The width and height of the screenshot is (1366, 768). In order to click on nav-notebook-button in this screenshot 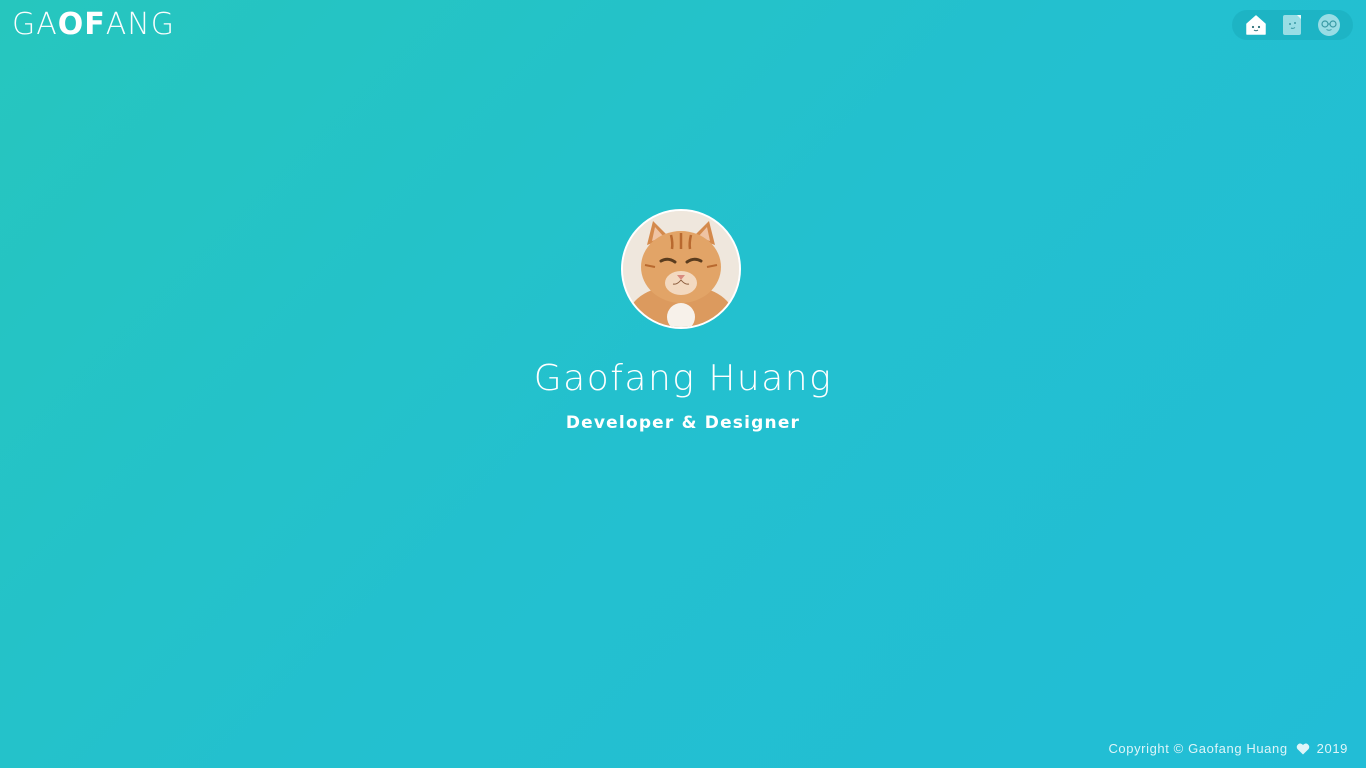, I will do `click(1292, 25)`.